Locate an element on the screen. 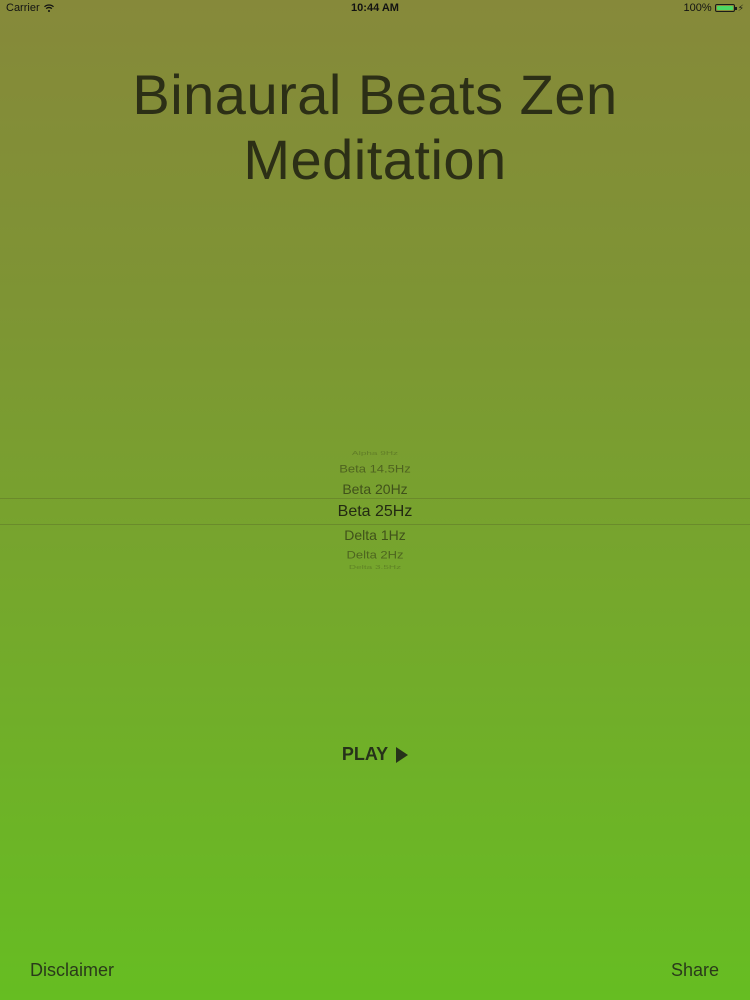 This screenshot has height=1000, width=750. picker-item: Alpha 9Hz is located at coordinates (375, 453).